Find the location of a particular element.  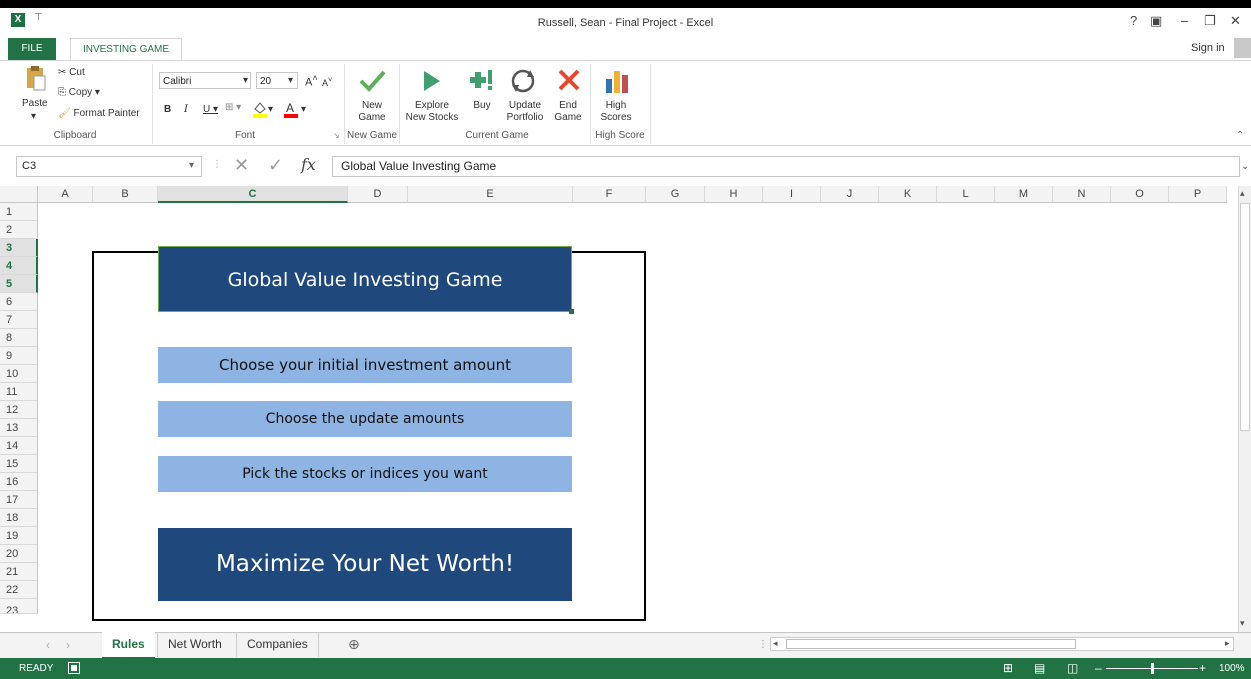

scroll-left-icon: ◂ is located at coordinates (775, 643).